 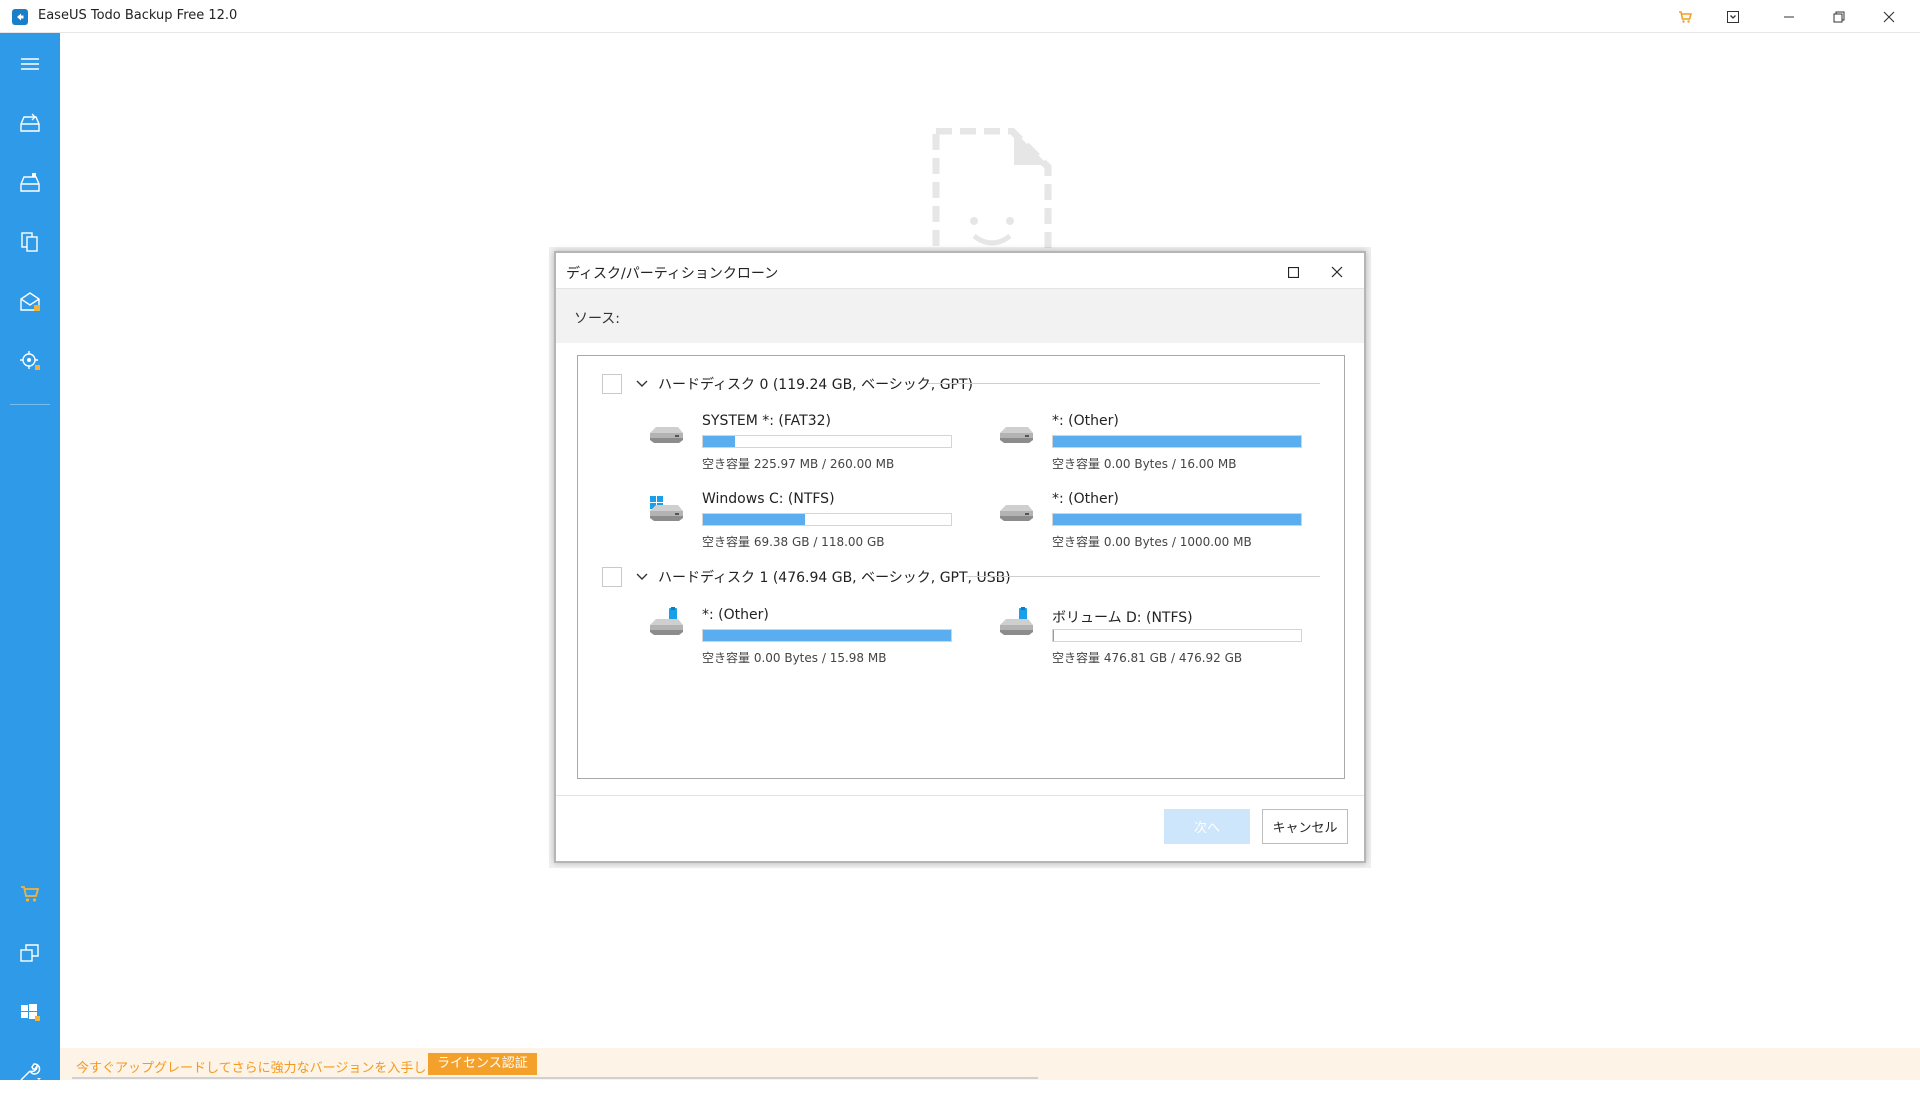 What do you see at coordinates (30, 123) in the screenshot?
I see `disk-backup-icon` at bounding box center [30, 123].